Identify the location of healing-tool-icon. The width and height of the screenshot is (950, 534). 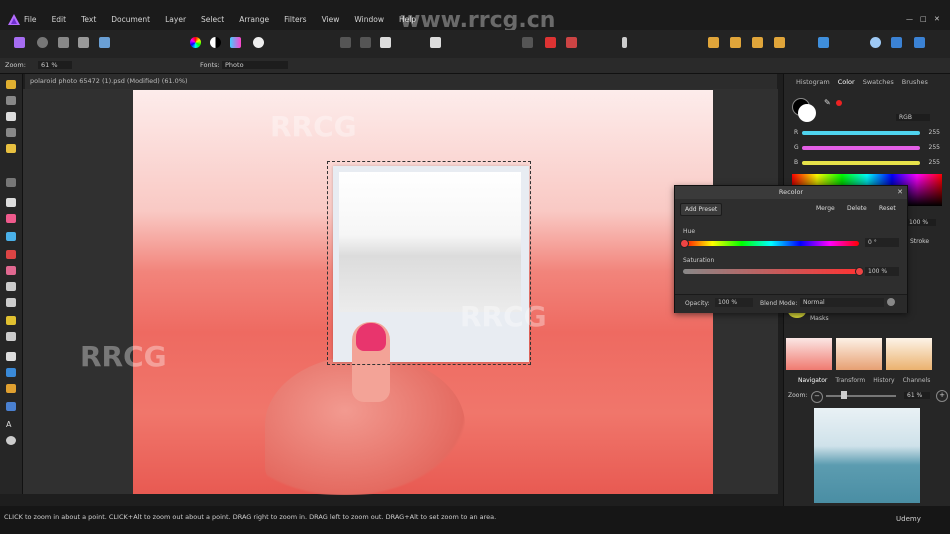
(11, 336).